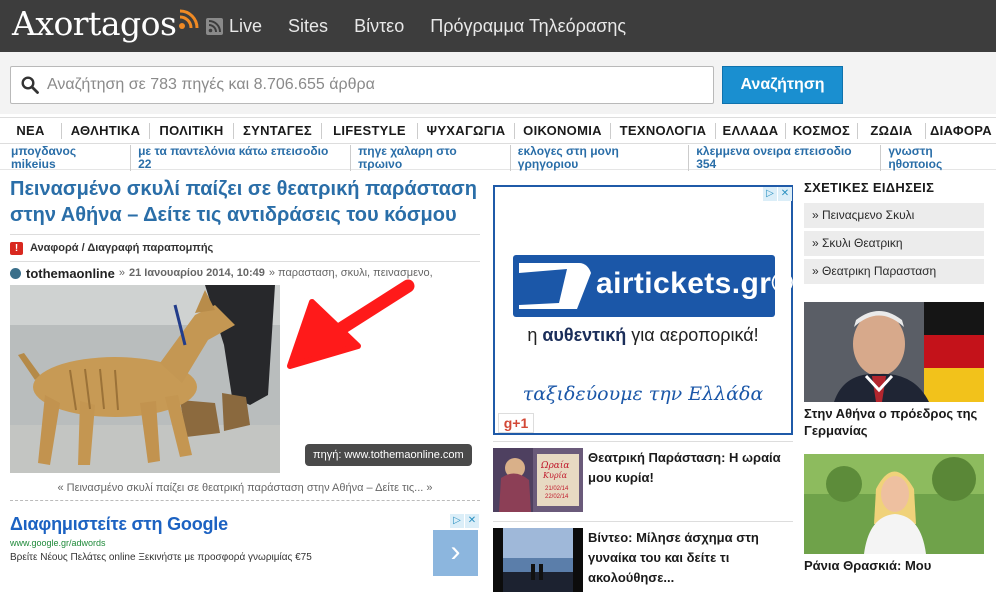 The width and height of the screenshot is (996, 592). Describe the element at coordinates (370, 130) in the screenshot. I see `category-lifestyle: LIFESTYLE` at that location.